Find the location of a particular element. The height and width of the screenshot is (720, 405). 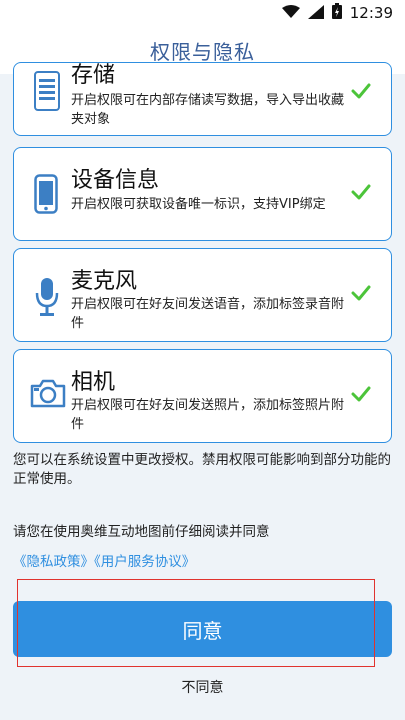

permission-desc: 开启权限可在好友间发送照片，添加标签照片附件 is located at coordinates (208, 415).